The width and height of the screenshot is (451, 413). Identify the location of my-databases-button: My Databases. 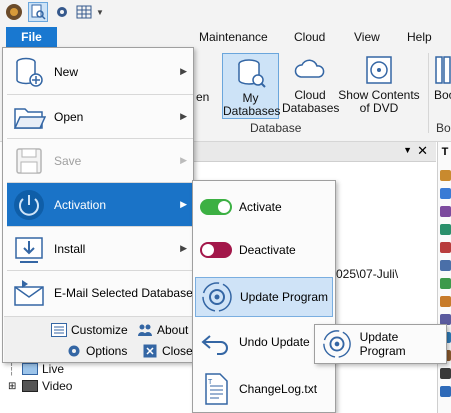
(251, 86).